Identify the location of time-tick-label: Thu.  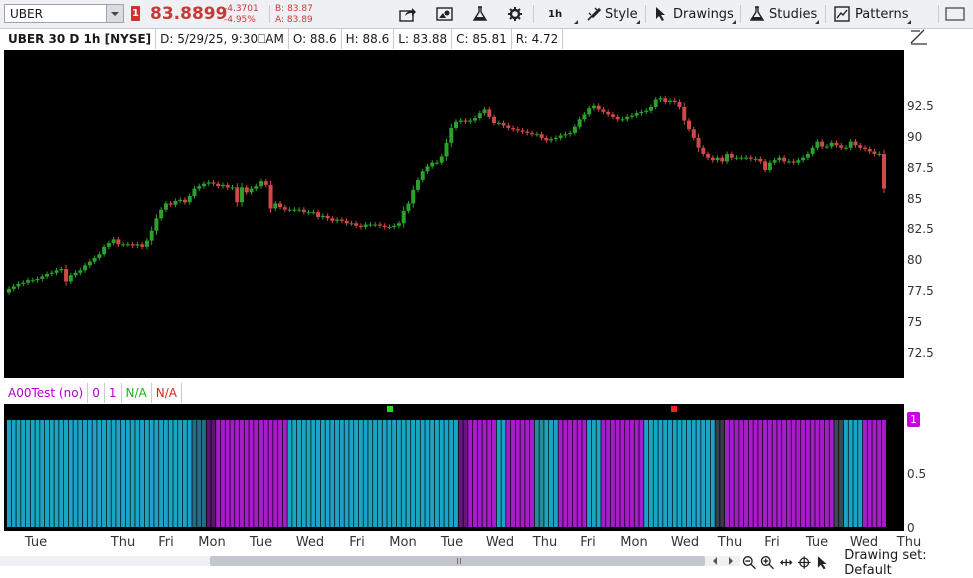
(545, 542).